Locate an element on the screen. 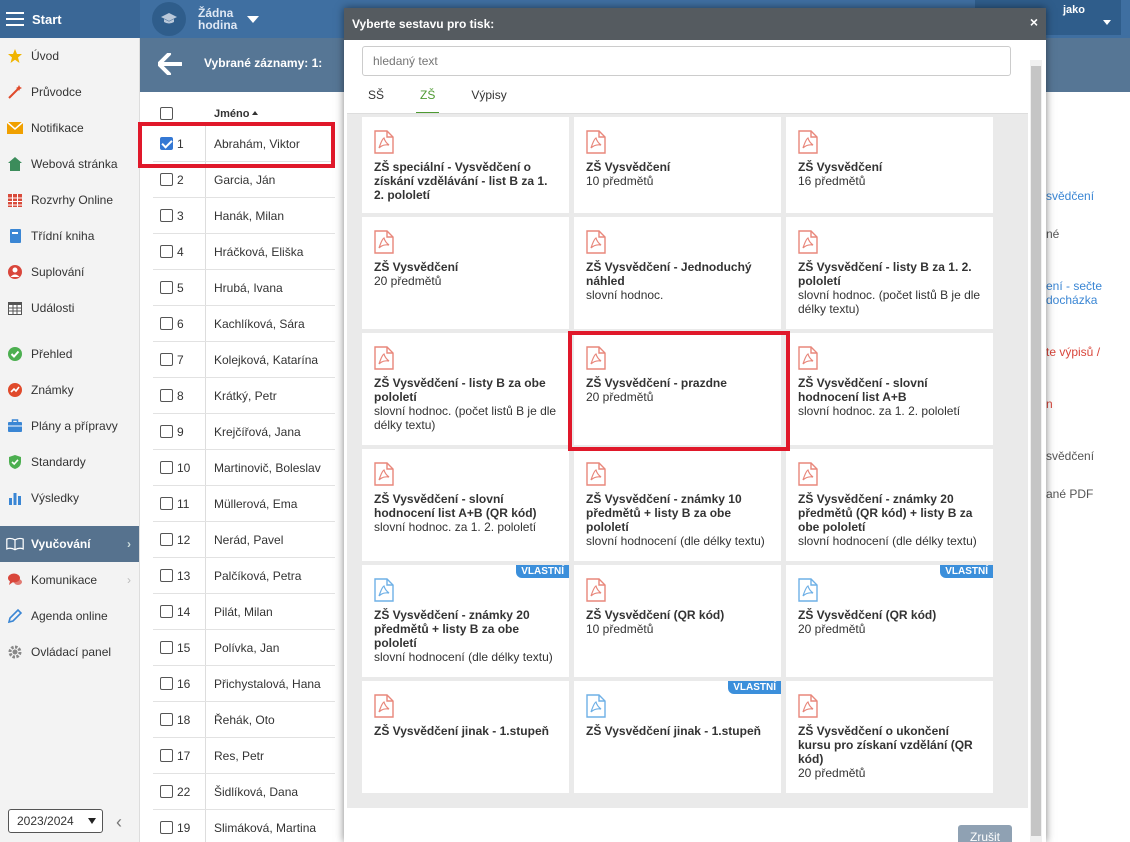 This screenshot has width=1130, height=842. modal-scrollbar is located at coordinates (1036, 451).